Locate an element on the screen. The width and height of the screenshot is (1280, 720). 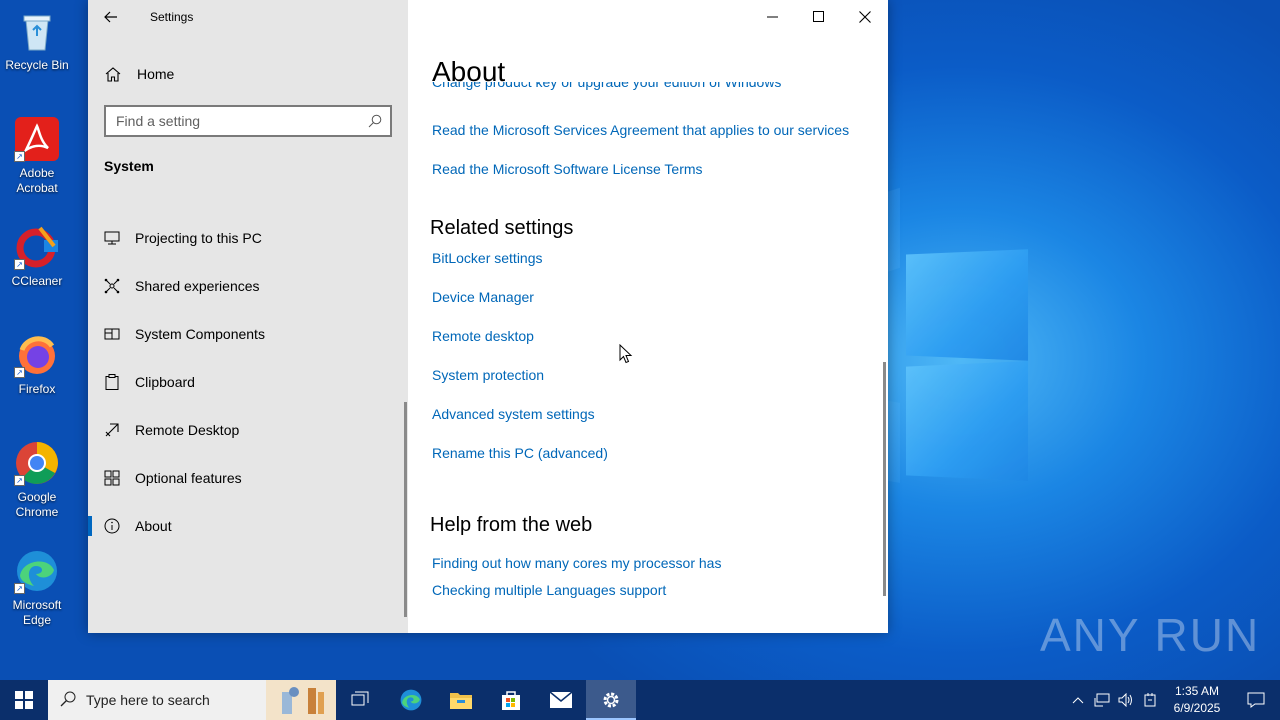
chrome-icon: ↗ is located at coordinates (37, 463).